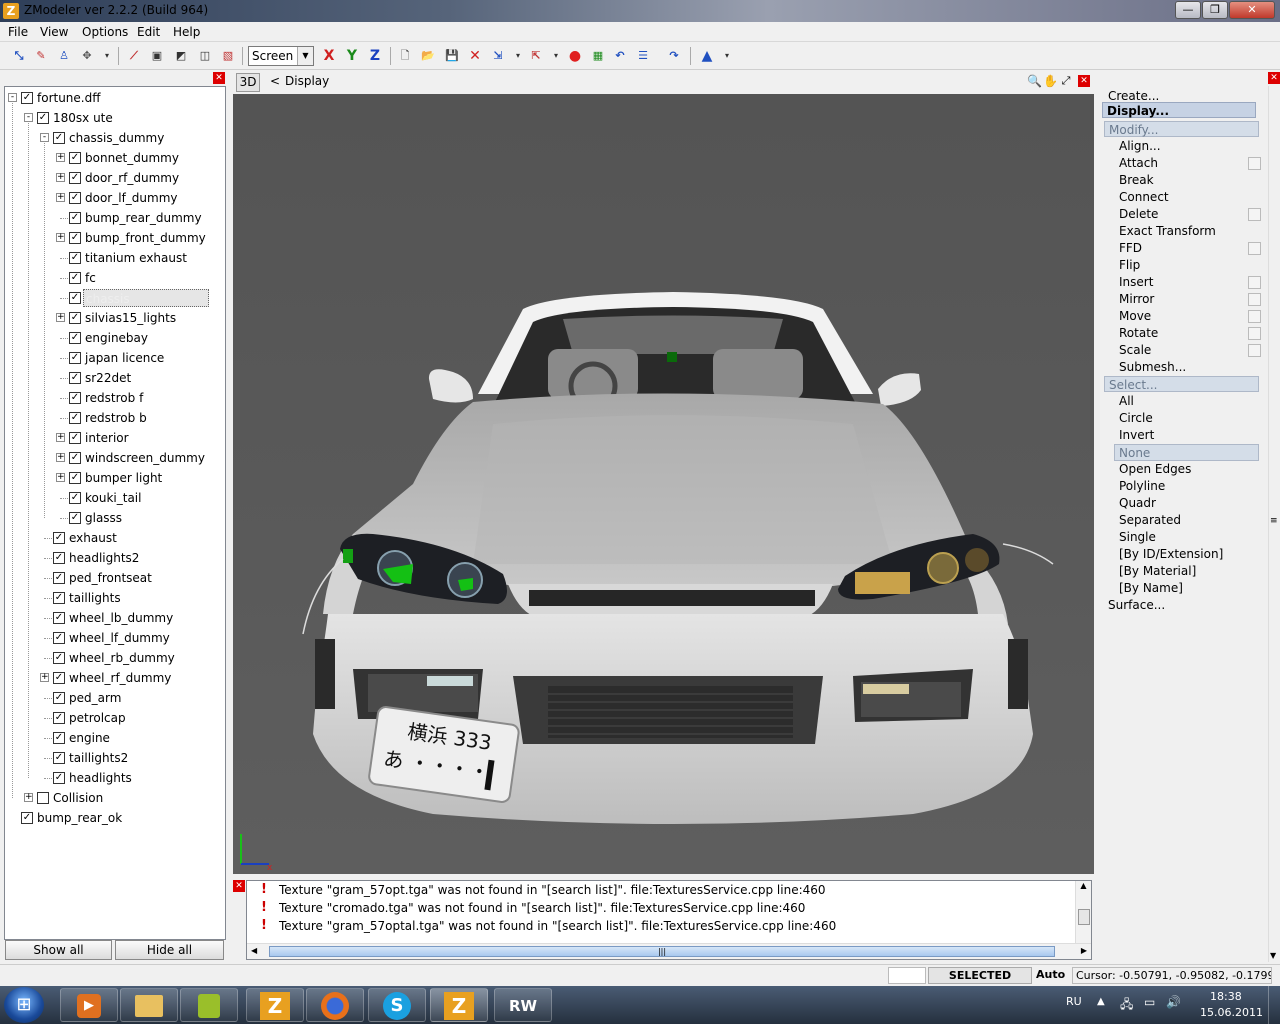  I want to click on tree-node: + ✓ wheel_rf_dummy, so click(130, 678).